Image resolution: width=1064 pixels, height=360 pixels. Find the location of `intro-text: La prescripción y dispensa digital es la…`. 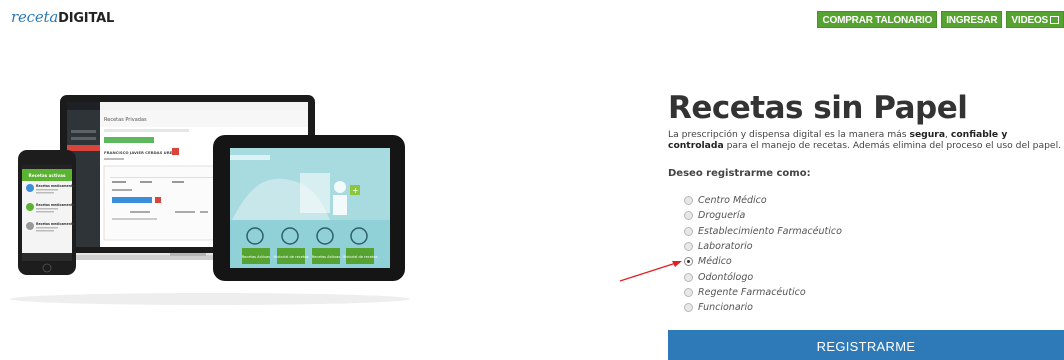

intro-text: La prescripción y dispensa digital es la… is located at coordinates (866, 140).